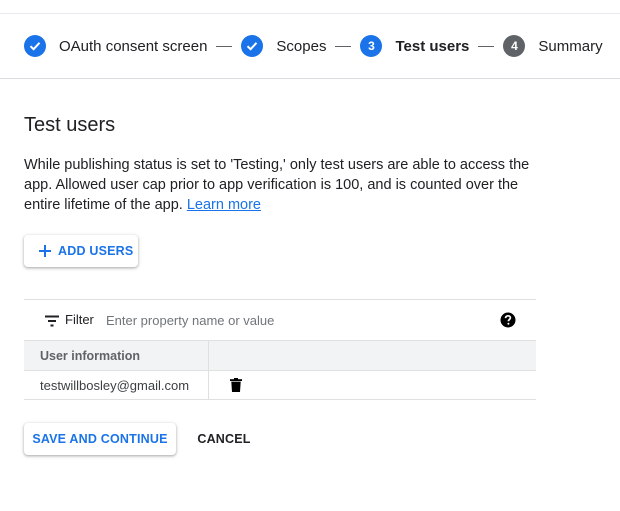 The image size is (620, 511). Describe the element at coordinates (79, 319) in the screenshot. I see `filter-label: Filter` at that location.